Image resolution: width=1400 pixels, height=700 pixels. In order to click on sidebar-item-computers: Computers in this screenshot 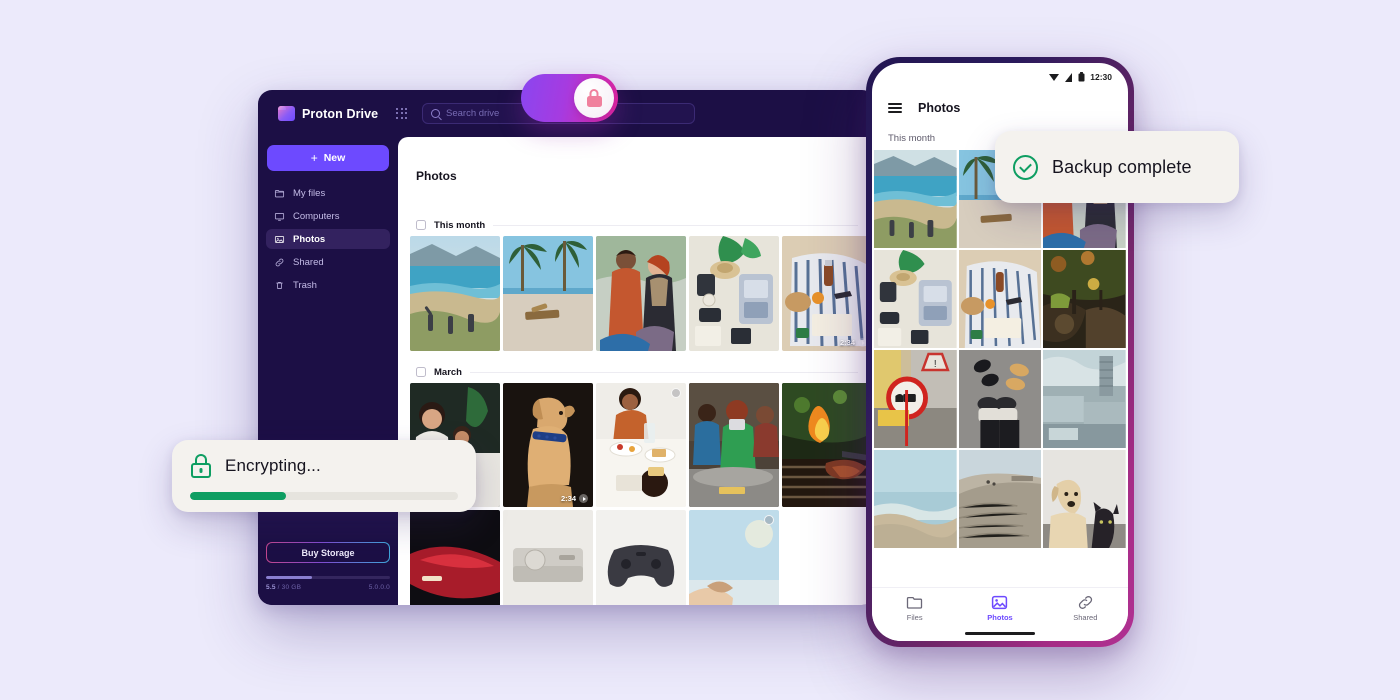, I will do `click(328, 216)`.